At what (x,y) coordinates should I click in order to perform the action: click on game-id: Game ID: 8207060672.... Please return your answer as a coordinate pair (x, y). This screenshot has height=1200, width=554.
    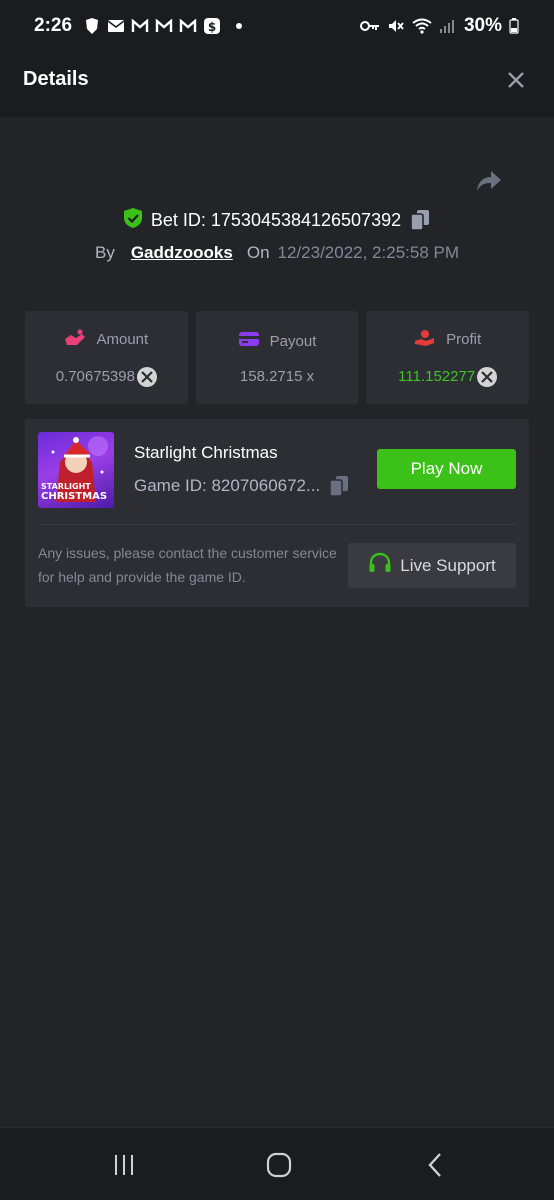
    Looking at the image, I should click on (227, 485).